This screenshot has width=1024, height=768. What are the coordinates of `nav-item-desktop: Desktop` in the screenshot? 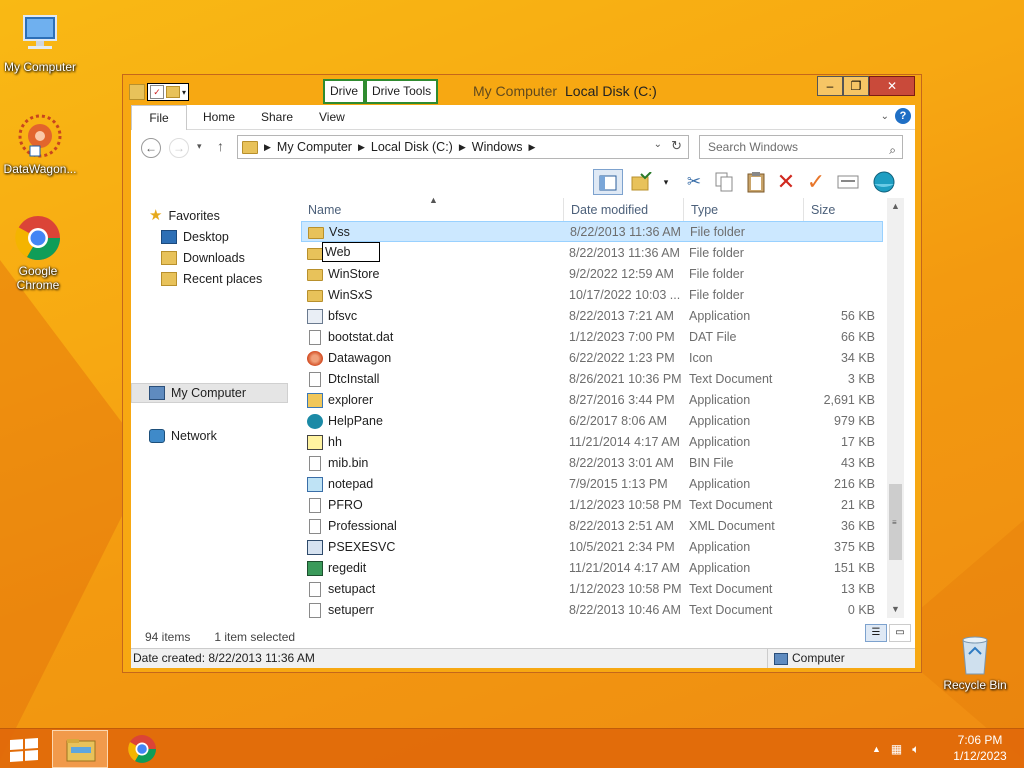 It's located at (195, 237).